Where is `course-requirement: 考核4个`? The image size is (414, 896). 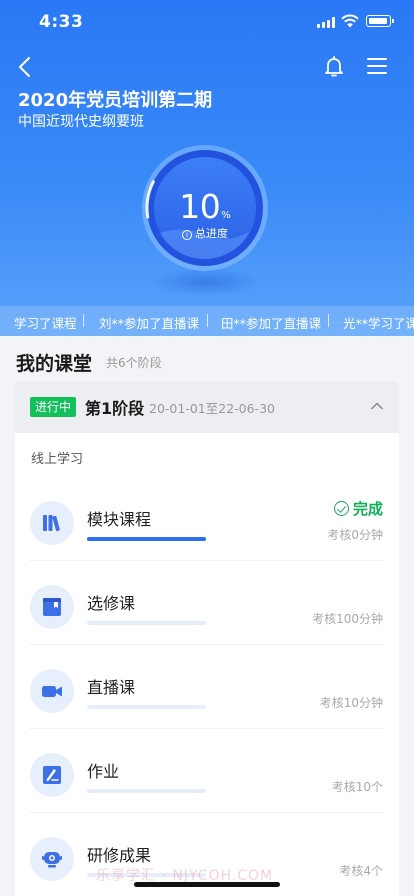
course-requirement: 考核4个 is located at coordinates (361, 871).